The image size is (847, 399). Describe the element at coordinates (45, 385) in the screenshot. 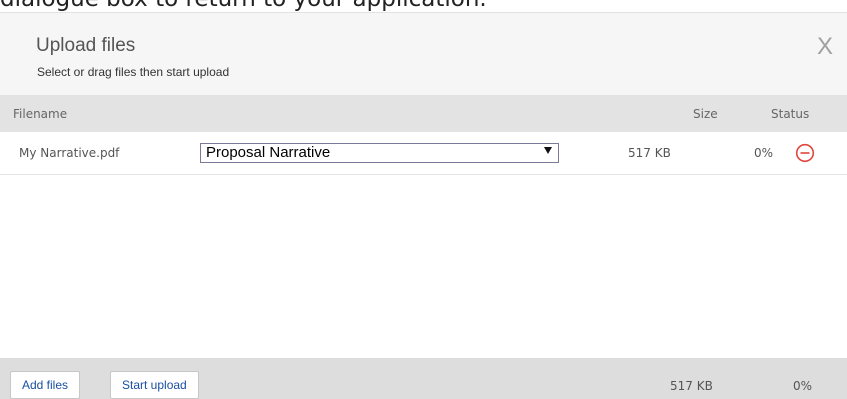

I see `add-files-button: Add files` at that location.